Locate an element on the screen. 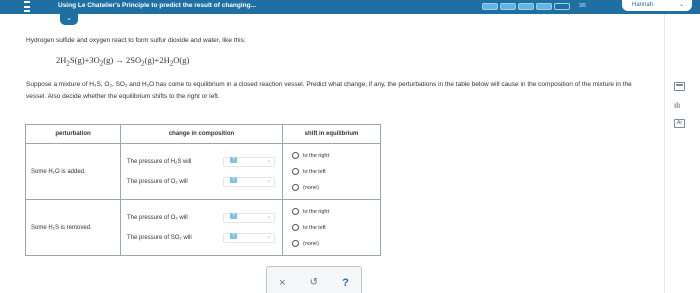  perturbation-cell: Some H₂O is added. is located at coordinates (73, 171).